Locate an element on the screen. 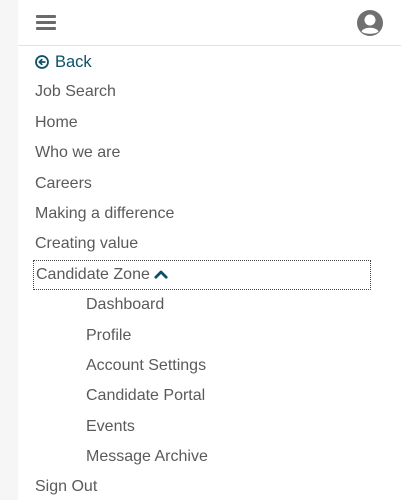 The height and width of the screenshot is (500, 419). hamburger-menu-icon is located at coordinates (46, 23).